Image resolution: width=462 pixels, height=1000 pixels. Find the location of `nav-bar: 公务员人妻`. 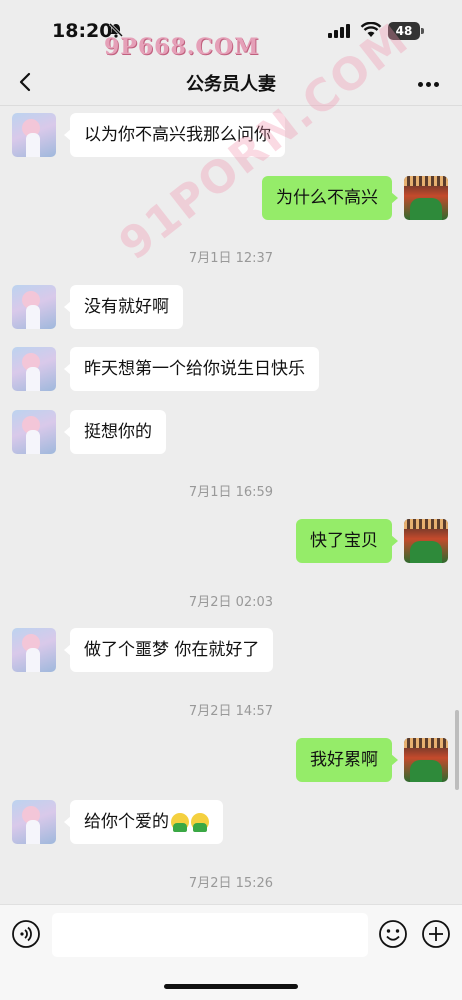

nav-bar: 公务员人妻 is located at coordinates (231, 82).